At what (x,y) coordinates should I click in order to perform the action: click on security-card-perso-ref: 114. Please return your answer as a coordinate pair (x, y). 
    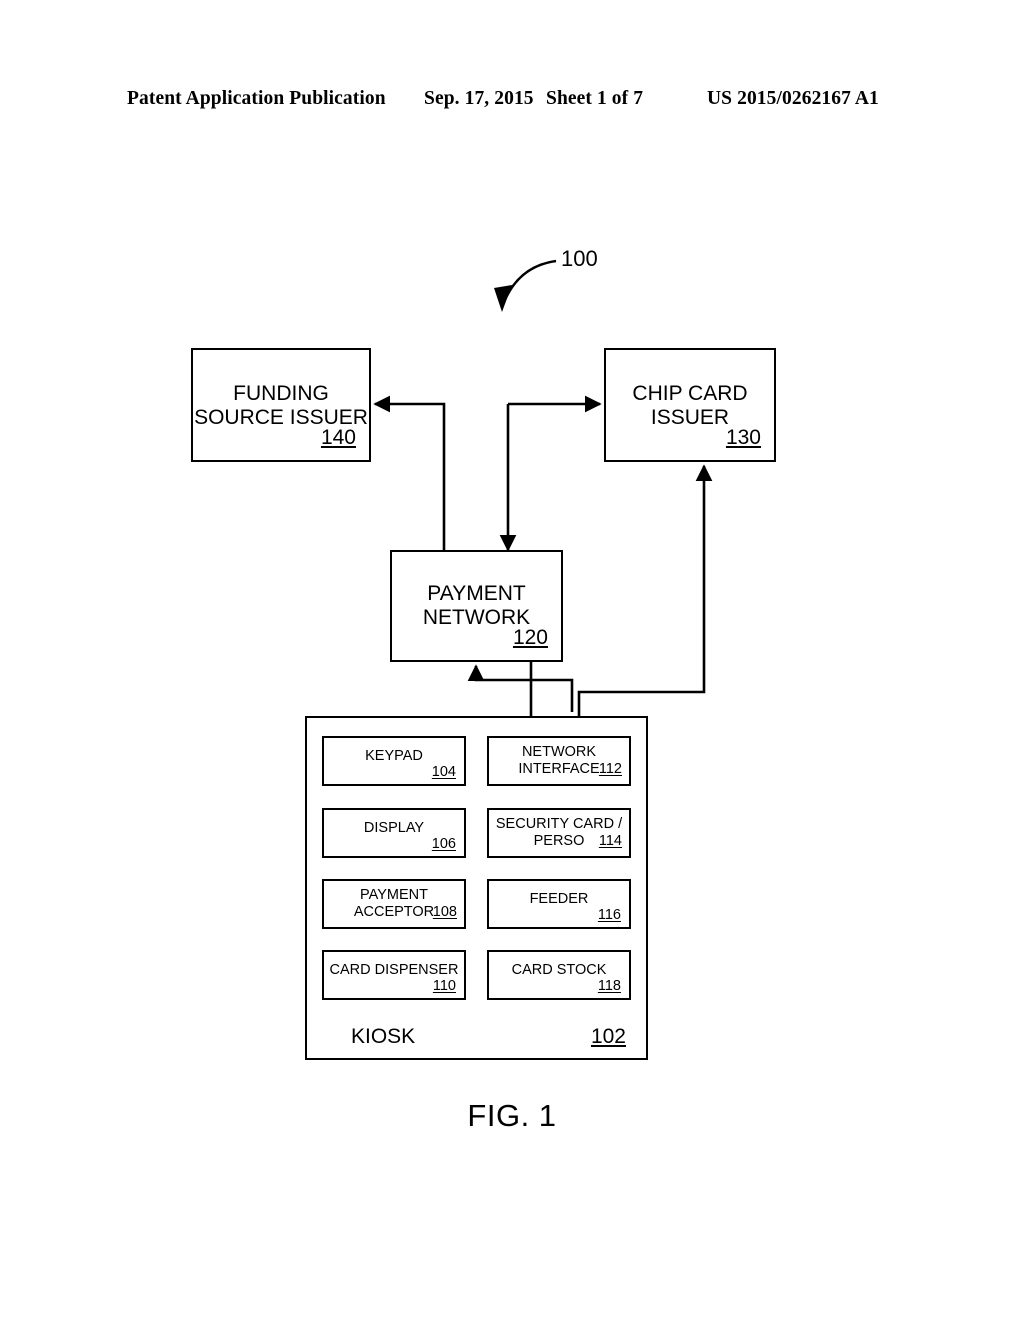
    Looking at the image, I should click on (610, 841).